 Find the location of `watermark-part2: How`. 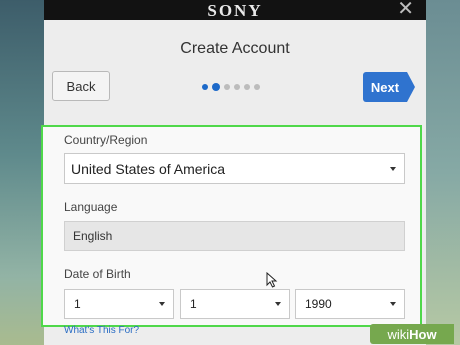

watermark-part2: How is located at coordinates (423, 334).